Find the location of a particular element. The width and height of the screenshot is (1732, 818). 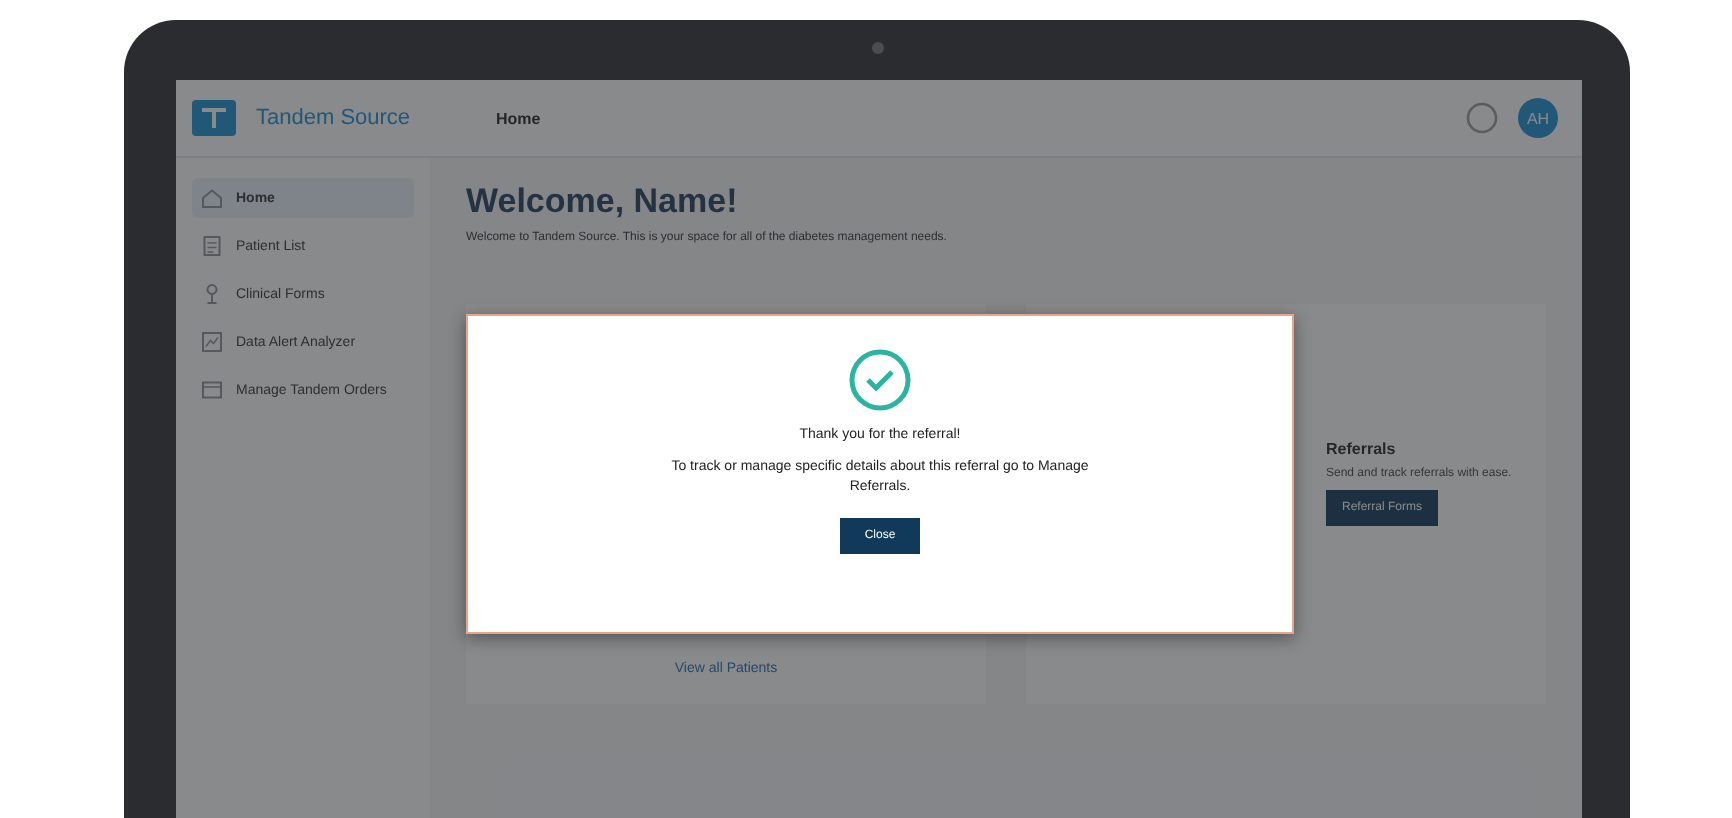

card-title: Referrals is located at coordinates (1362, 449).